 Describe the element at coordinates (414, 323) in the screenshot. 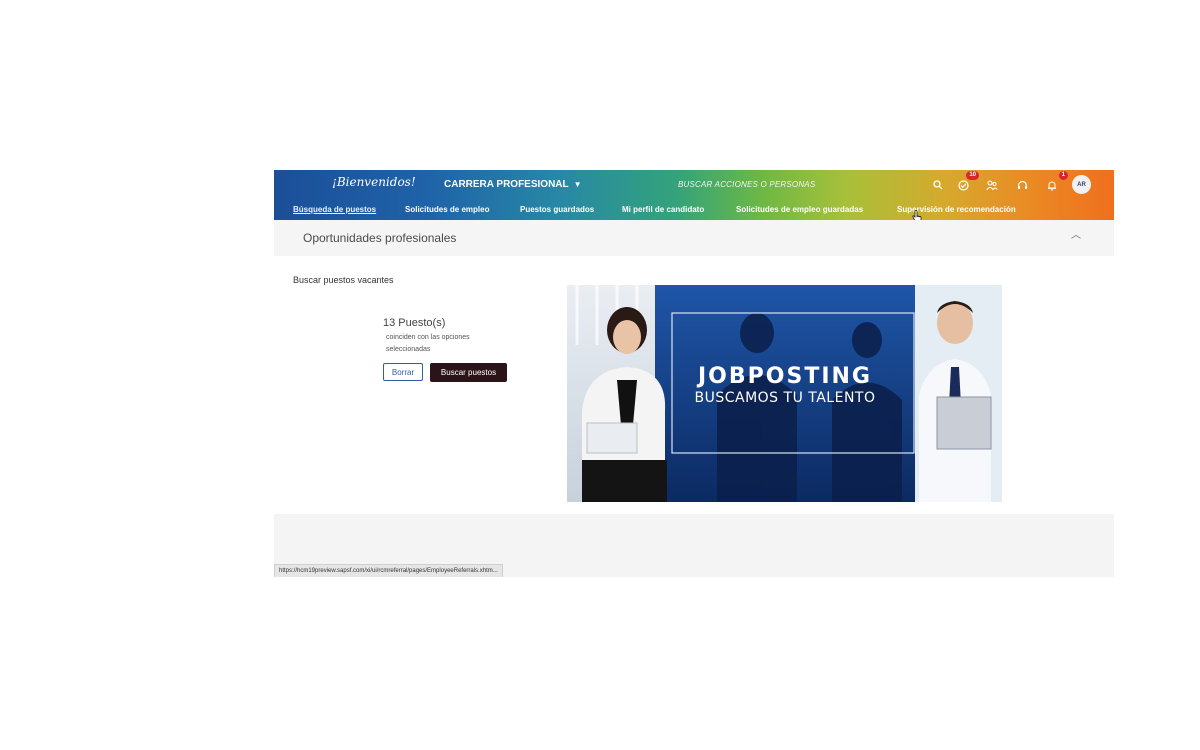

I see `job-count: 13 Puesto(s)` at that location.